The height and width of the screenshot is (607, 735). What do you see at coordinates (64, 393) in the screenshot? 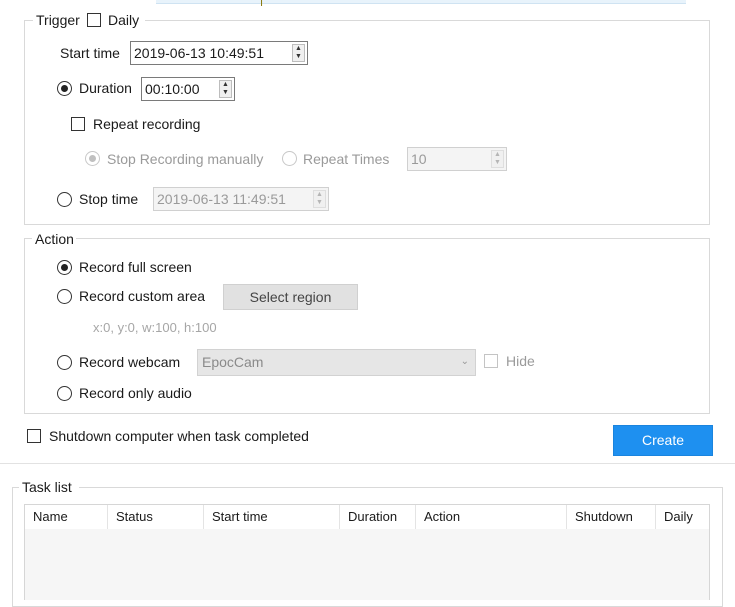
I see `record-only-audio-radio` at bounding box center [64, 393].